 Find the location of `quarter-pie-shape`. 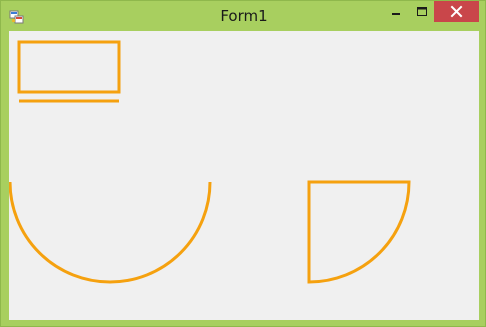

quarter-pie-shape is located at coordinates (359, 232).